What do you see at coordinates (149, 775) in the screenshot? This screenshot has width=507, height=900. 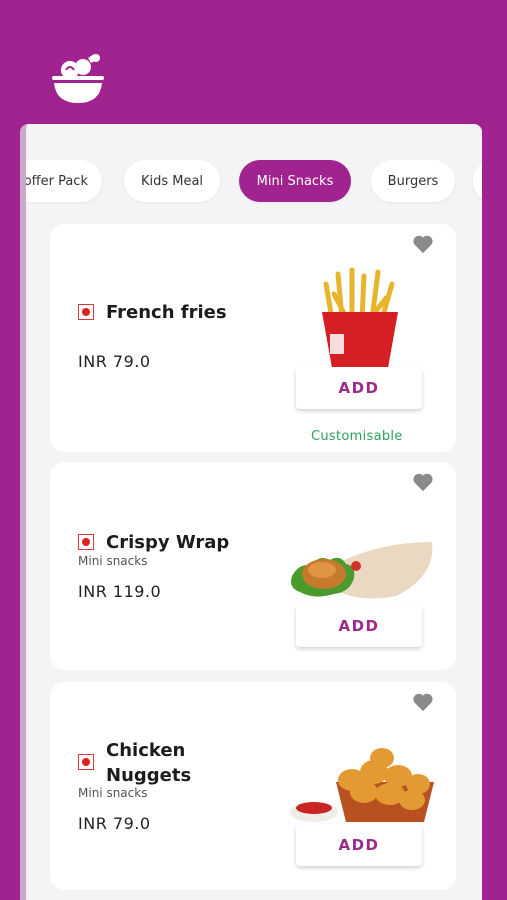 I see `item-name-line2: Nuggets` at bounding box center [149, 775].